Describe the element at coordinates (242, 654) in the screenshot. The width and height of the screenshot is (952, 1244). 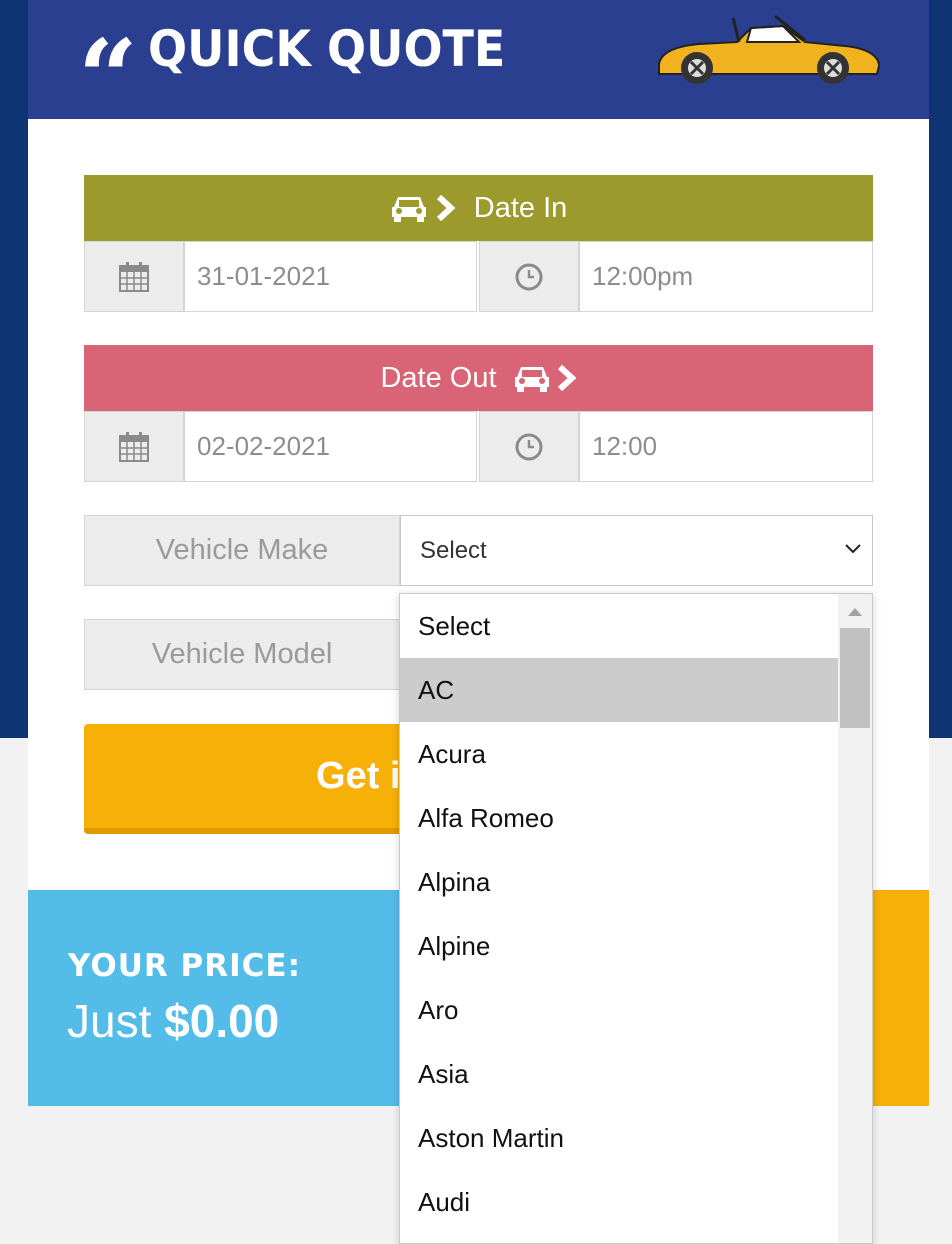
I see `vehicle-model-label: Vehicle Model` at that location.